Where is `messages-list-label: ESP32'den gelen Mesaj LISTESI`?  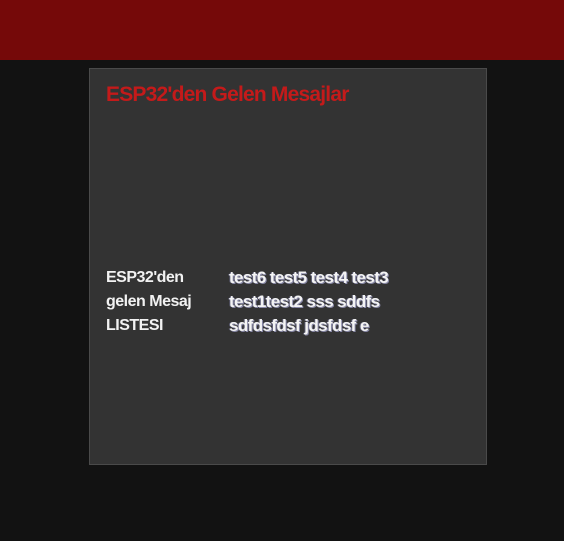 messages-list-label: ESP32'den gelen Mesaj LISTESI is located at coordinates (149, 301).